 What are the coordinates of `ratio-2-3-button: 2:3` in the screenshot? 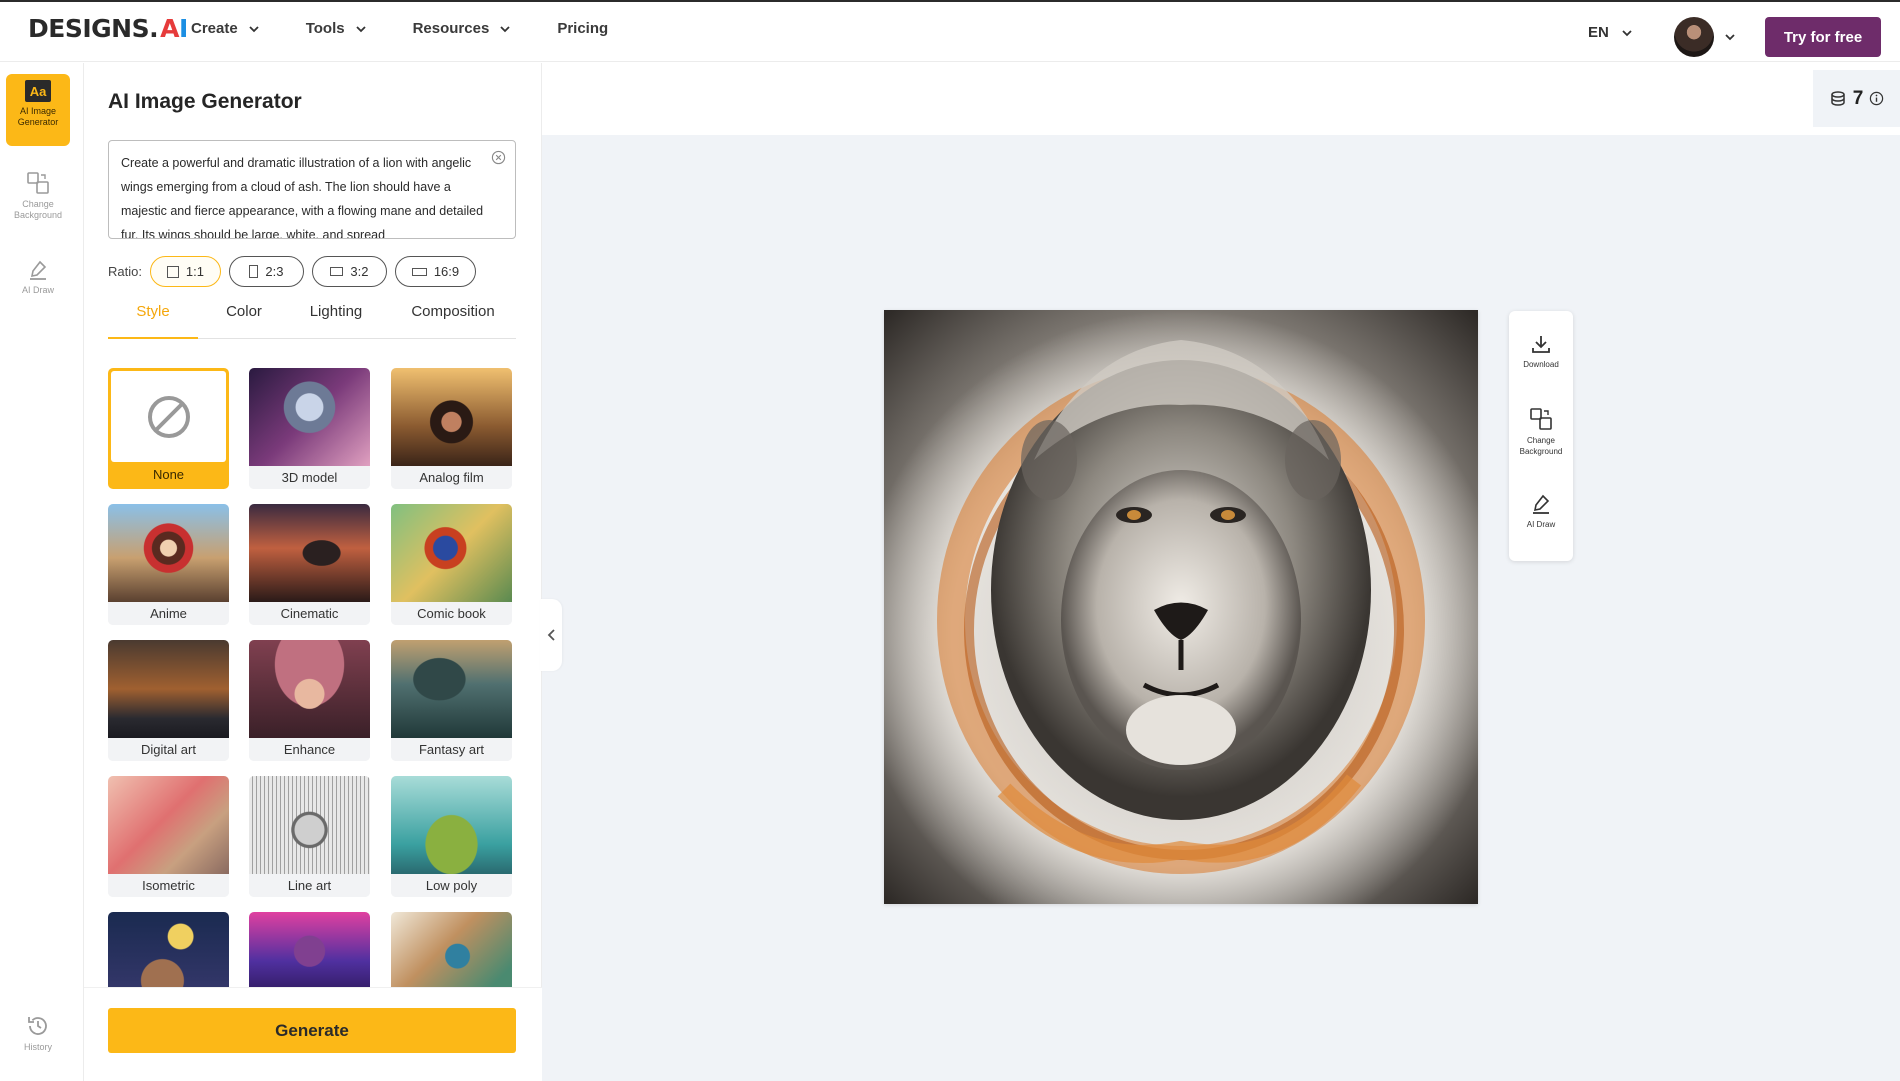 It's located at (266, 271).